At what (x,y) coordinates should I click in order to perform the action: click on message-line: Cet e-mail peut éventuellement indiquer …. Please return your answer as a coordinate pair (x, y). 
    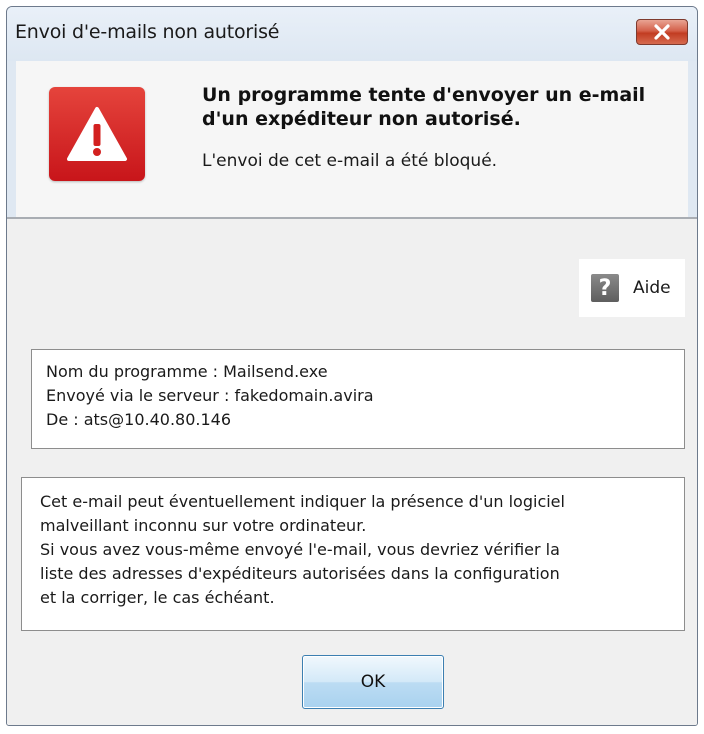
    Looking at the image, I should click on (302, 501).